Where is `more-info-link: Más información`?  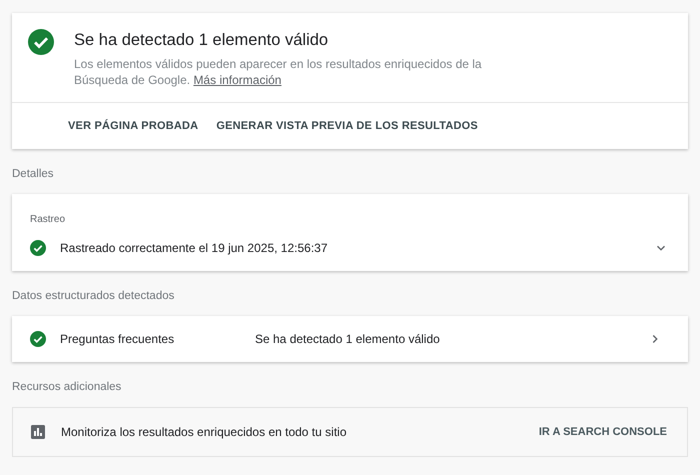 more-info-link: Más información is located at coordinates (237, 80).